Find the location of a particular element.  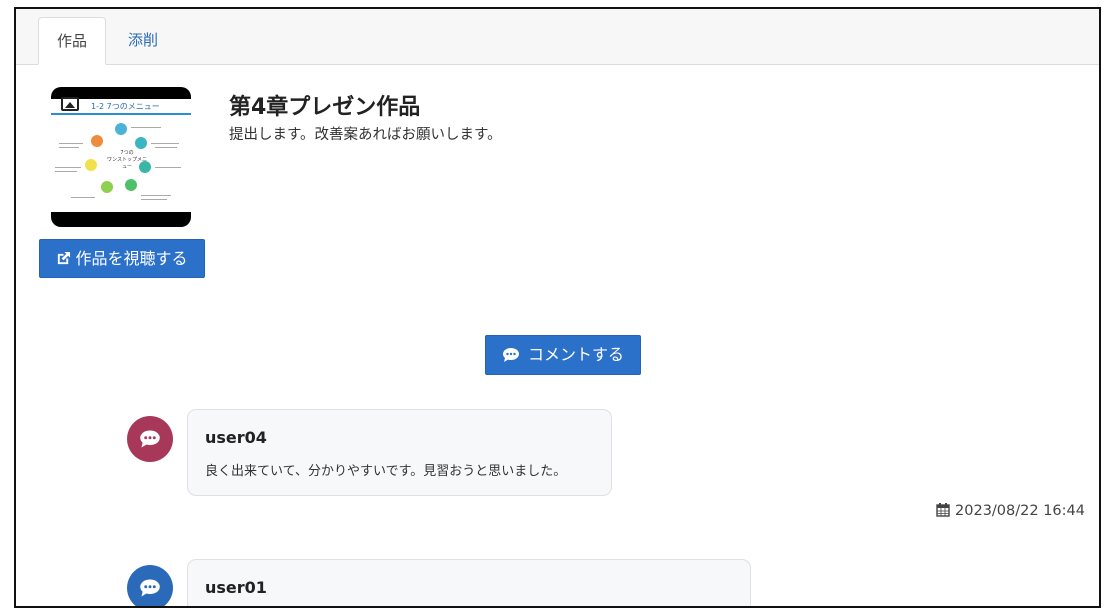

calendar-icon is located at coordinates (943, 512).